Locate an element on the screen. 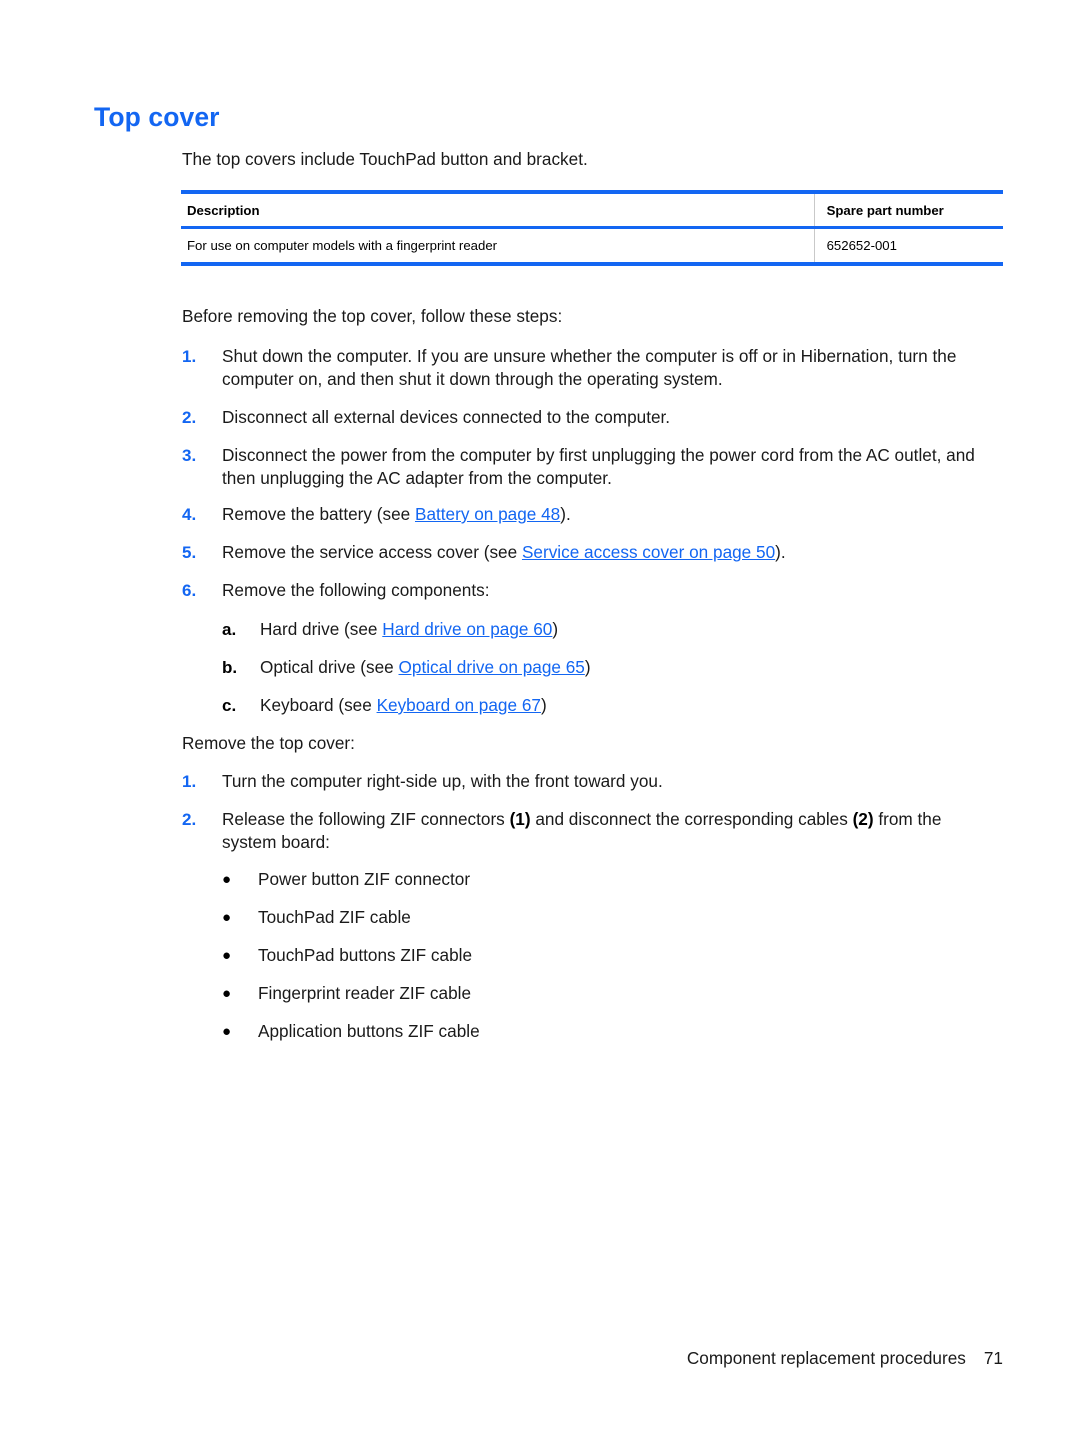 The width and height of the screenshot is (1080, 1437). list-marker: 5. is located at coordinates (189, 552).